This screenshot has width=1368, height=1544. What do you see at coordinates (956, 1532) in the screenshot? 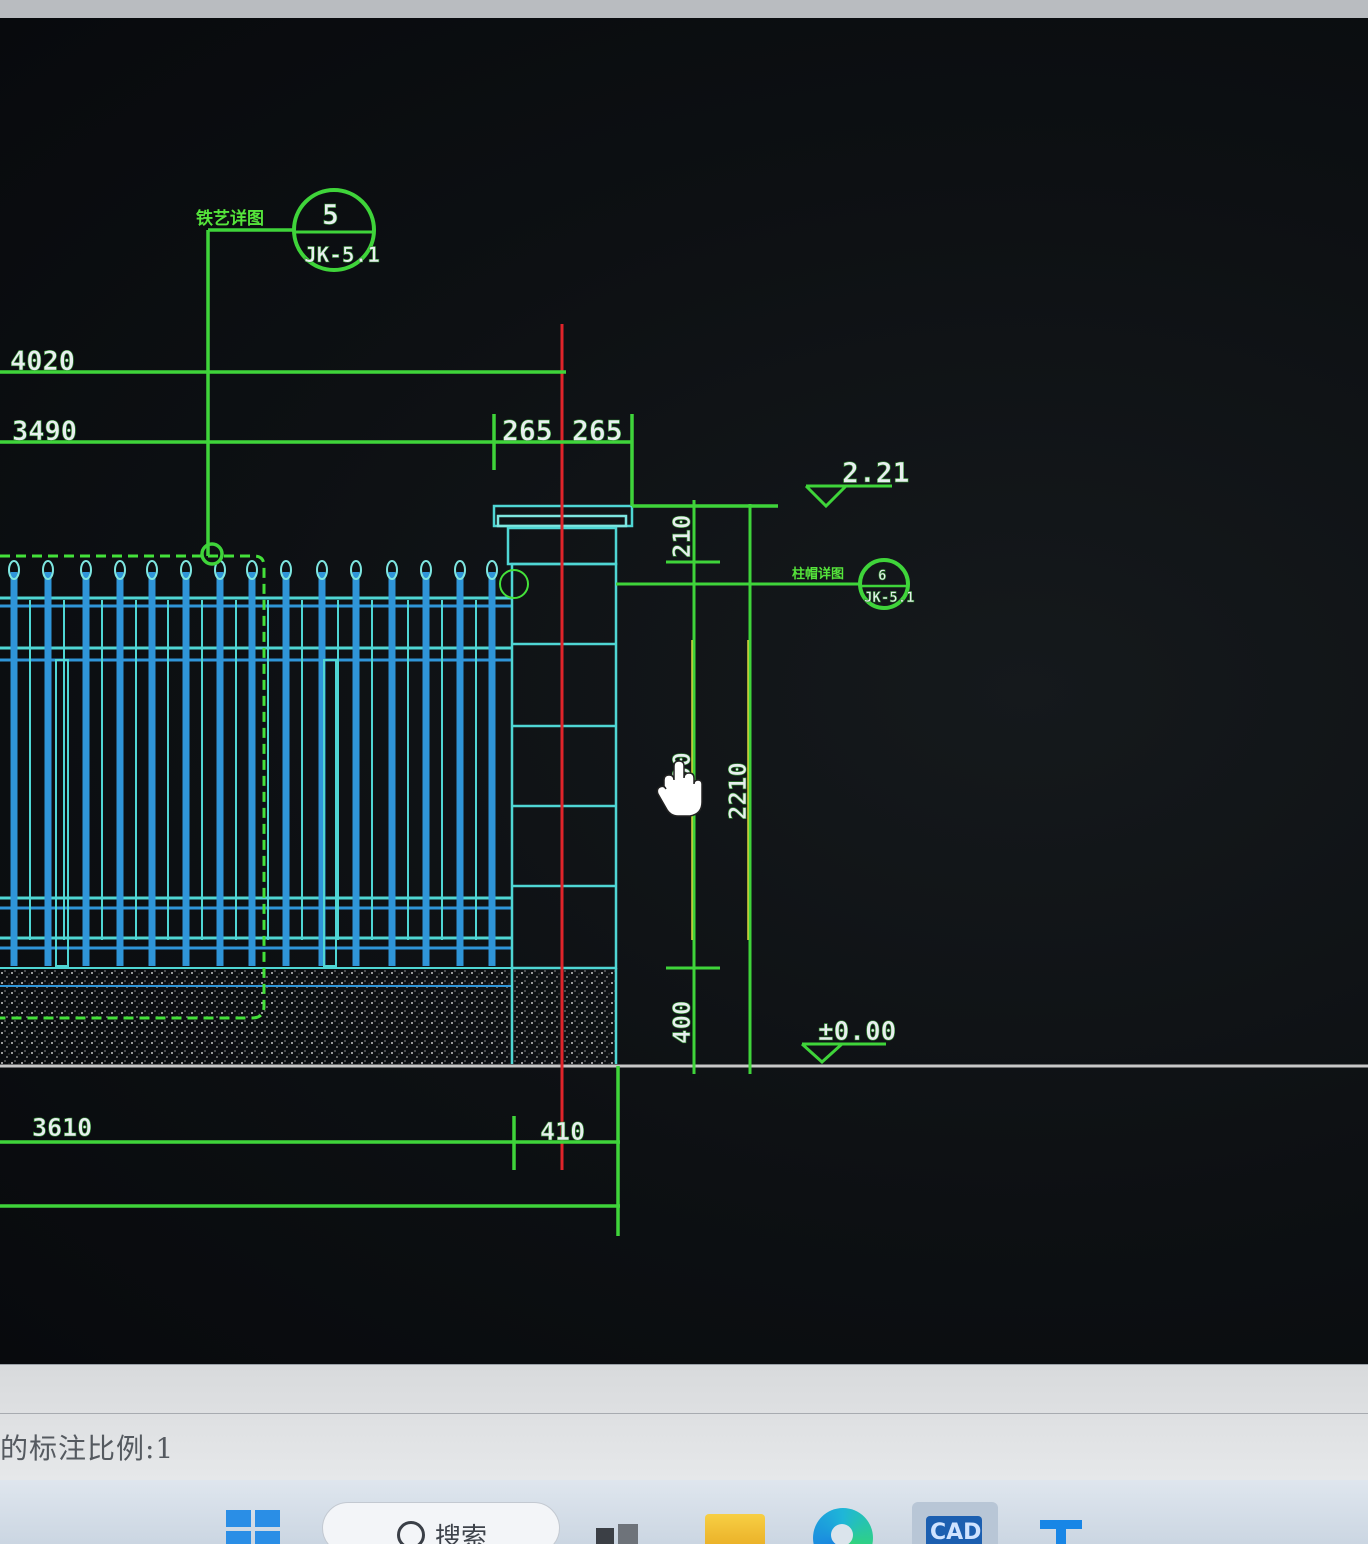
I see `cad-app-label: CAD` at bounding box center [956, 1532].